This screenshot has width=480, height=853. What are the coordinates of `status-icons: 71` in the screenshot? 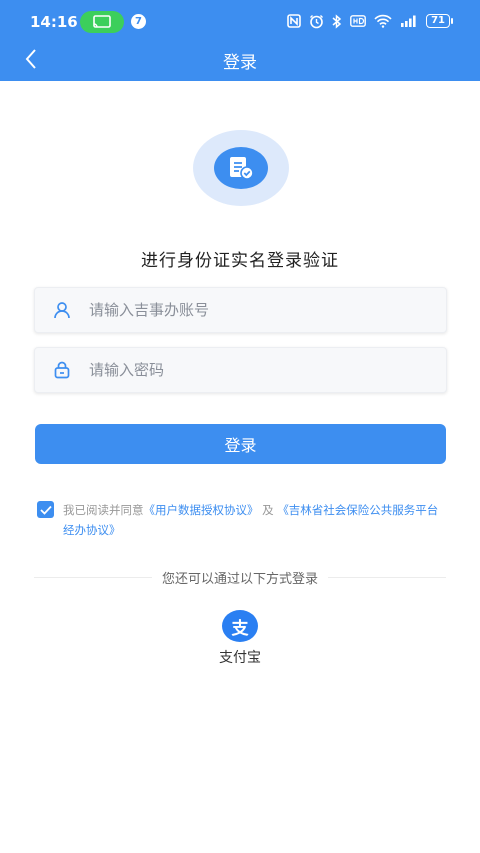 It's located at (370, 21).